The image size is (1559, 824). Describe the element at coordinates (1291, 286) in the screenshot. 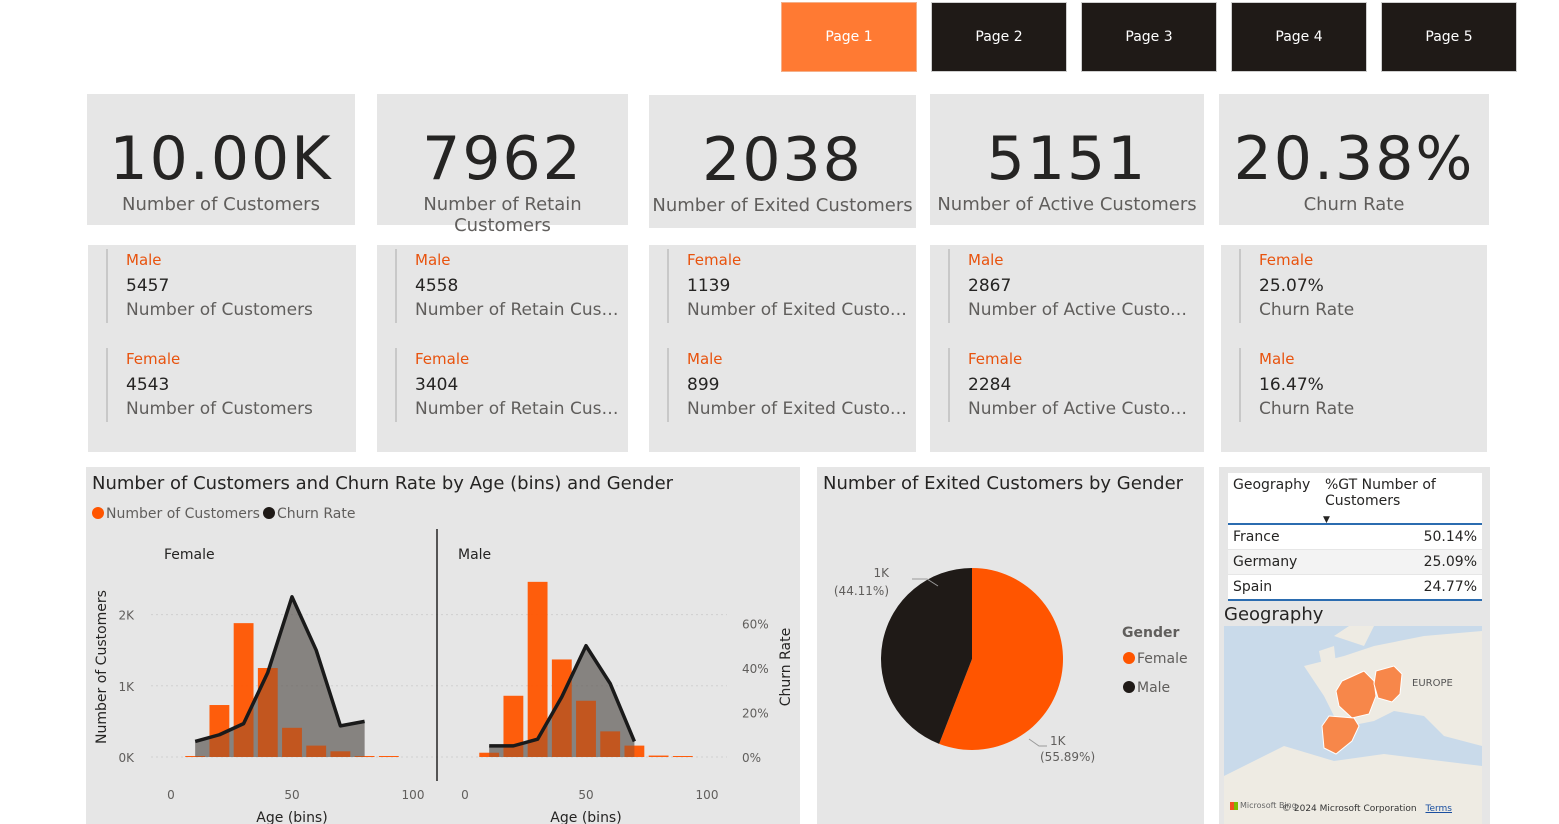

I see `gender-value: 25.07%` at that location.